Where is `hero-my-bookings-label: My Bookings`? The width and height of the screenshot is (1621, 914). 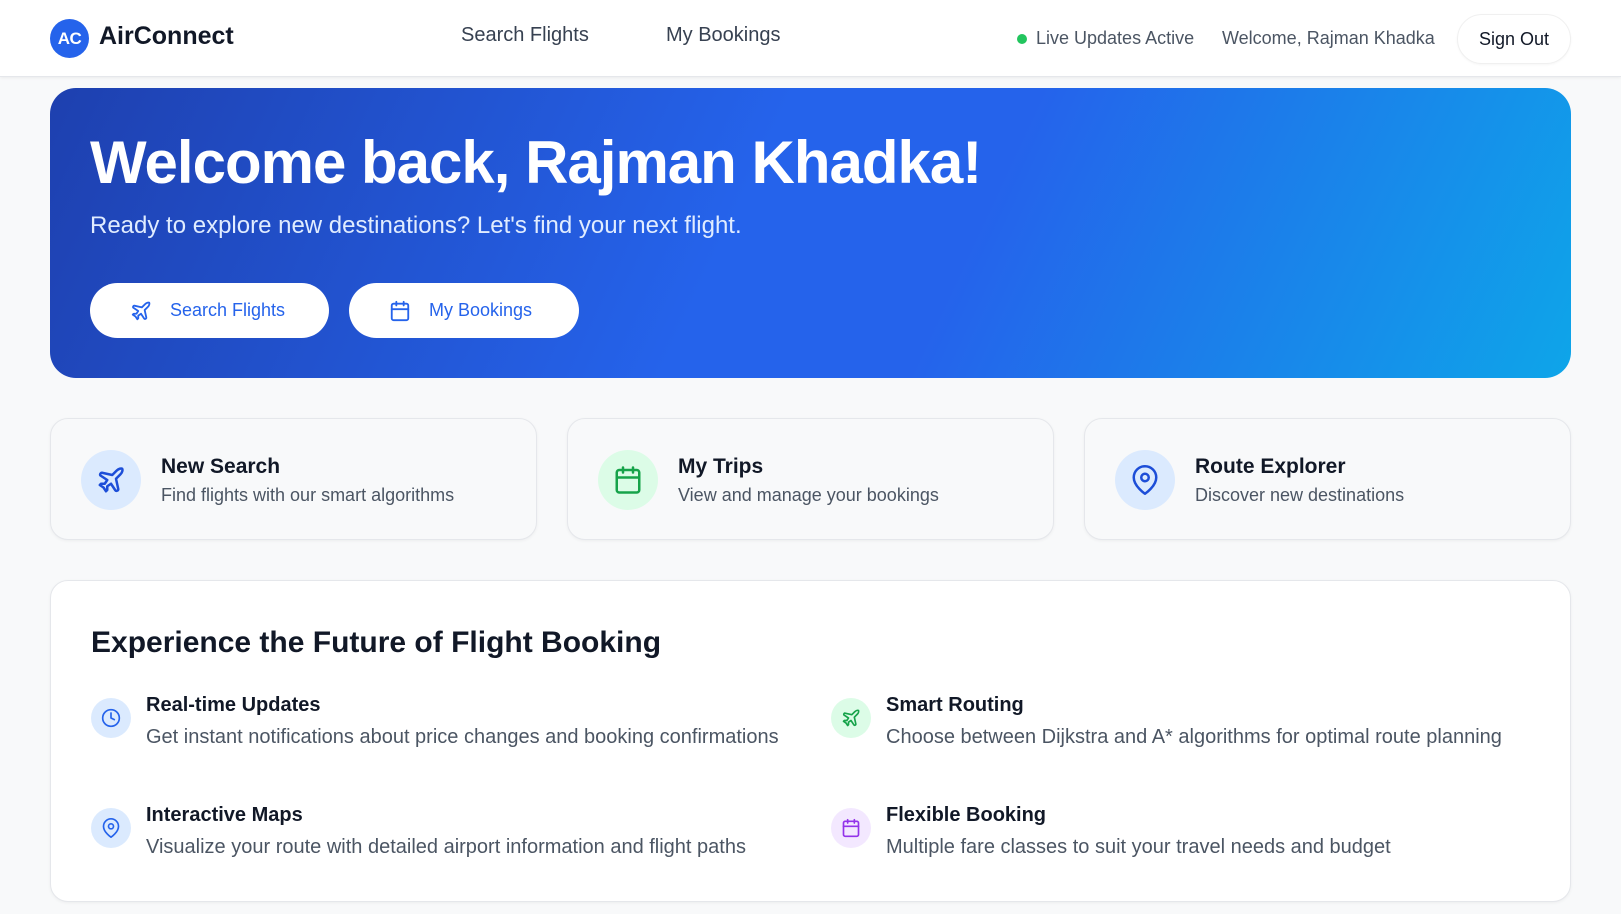 hero-my-bookings-label: My Bookings is located at coordinates (481, 310).